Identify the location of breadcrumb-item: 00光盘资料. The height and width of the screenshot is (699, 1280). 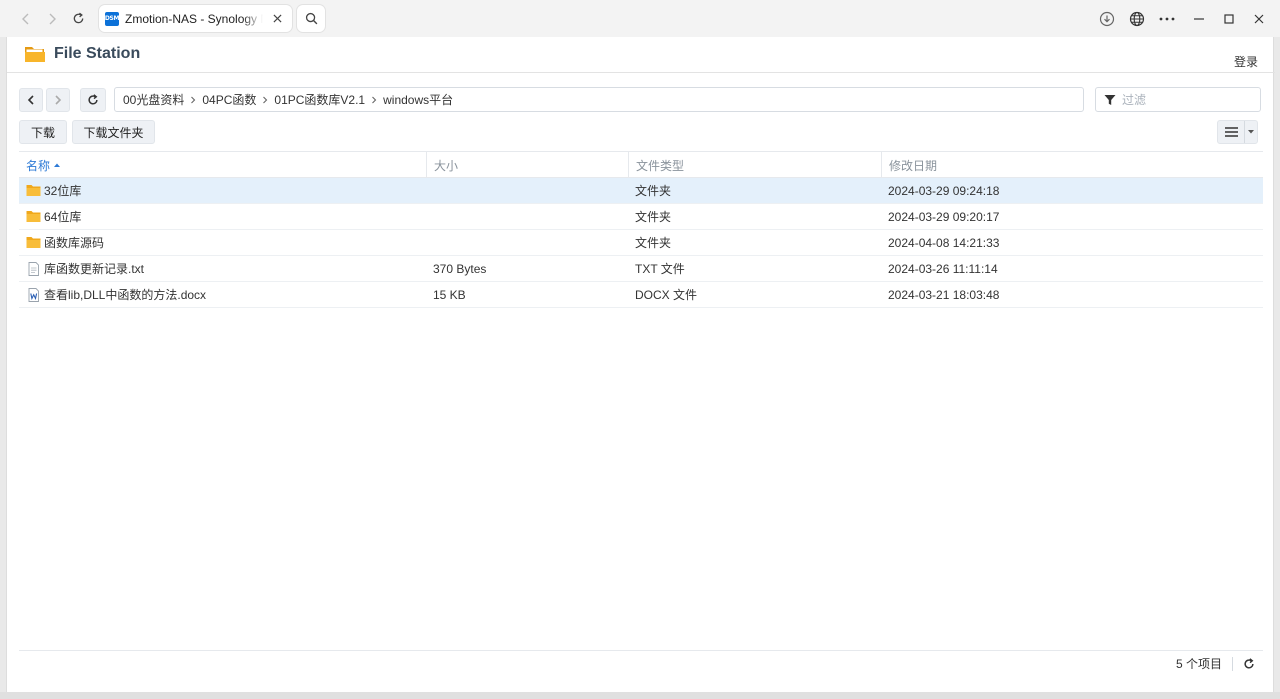
(153, 99).